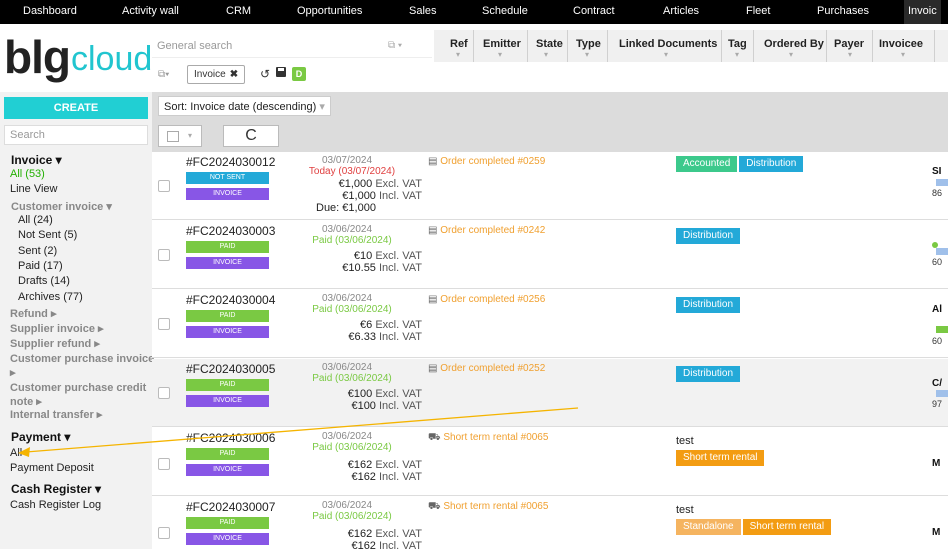 This screenshot has height=549, width=948. I want to click on sidebar-cash-register-header: Cash Register ▾, so click(56, 489).